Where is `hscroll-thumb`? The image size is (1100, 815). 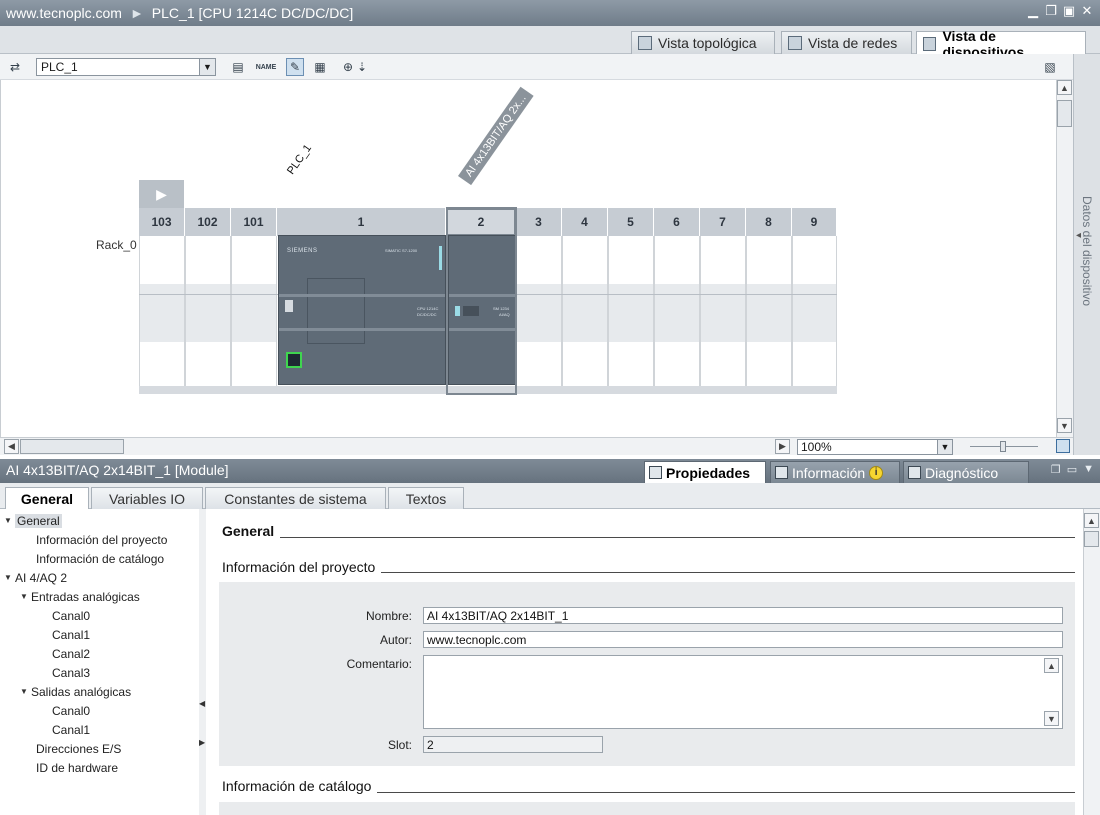
hscroll-thumb is located at coordinates (72, 446).